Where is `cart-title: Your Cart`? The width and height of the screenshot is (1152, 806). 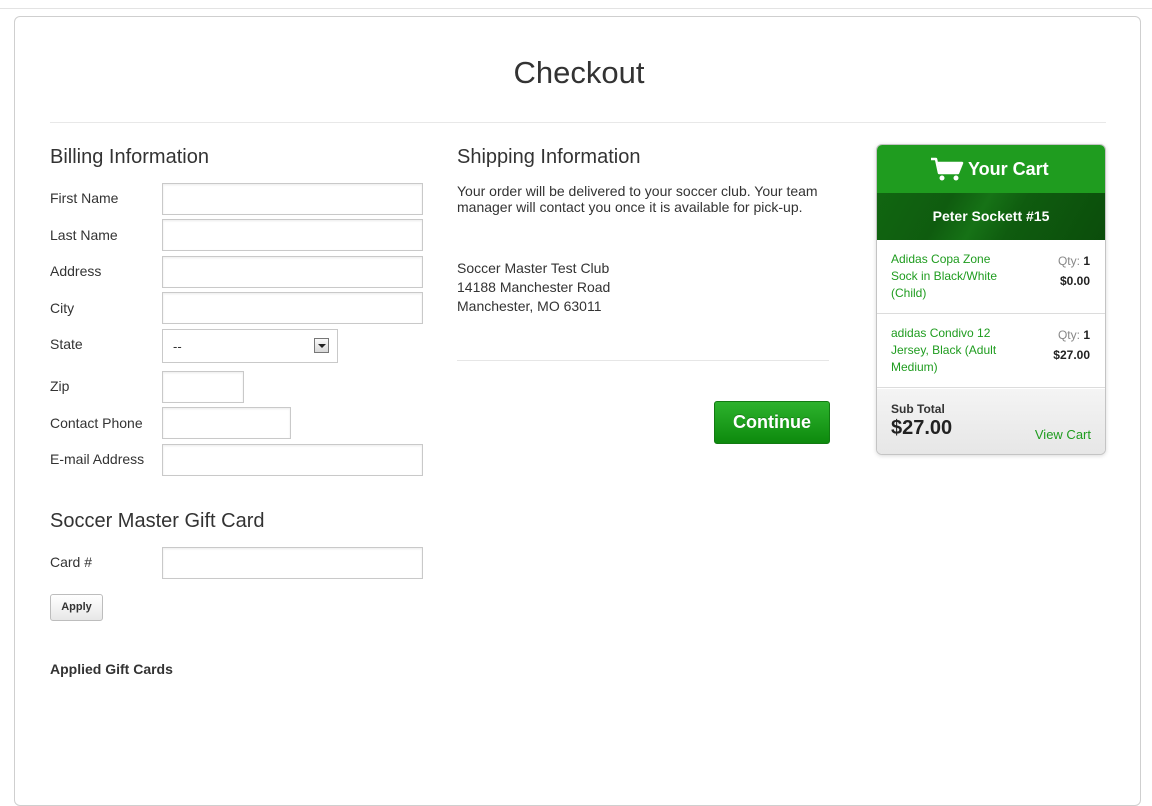 cart-title: Your Cart is located at coordinates (1008, 169).